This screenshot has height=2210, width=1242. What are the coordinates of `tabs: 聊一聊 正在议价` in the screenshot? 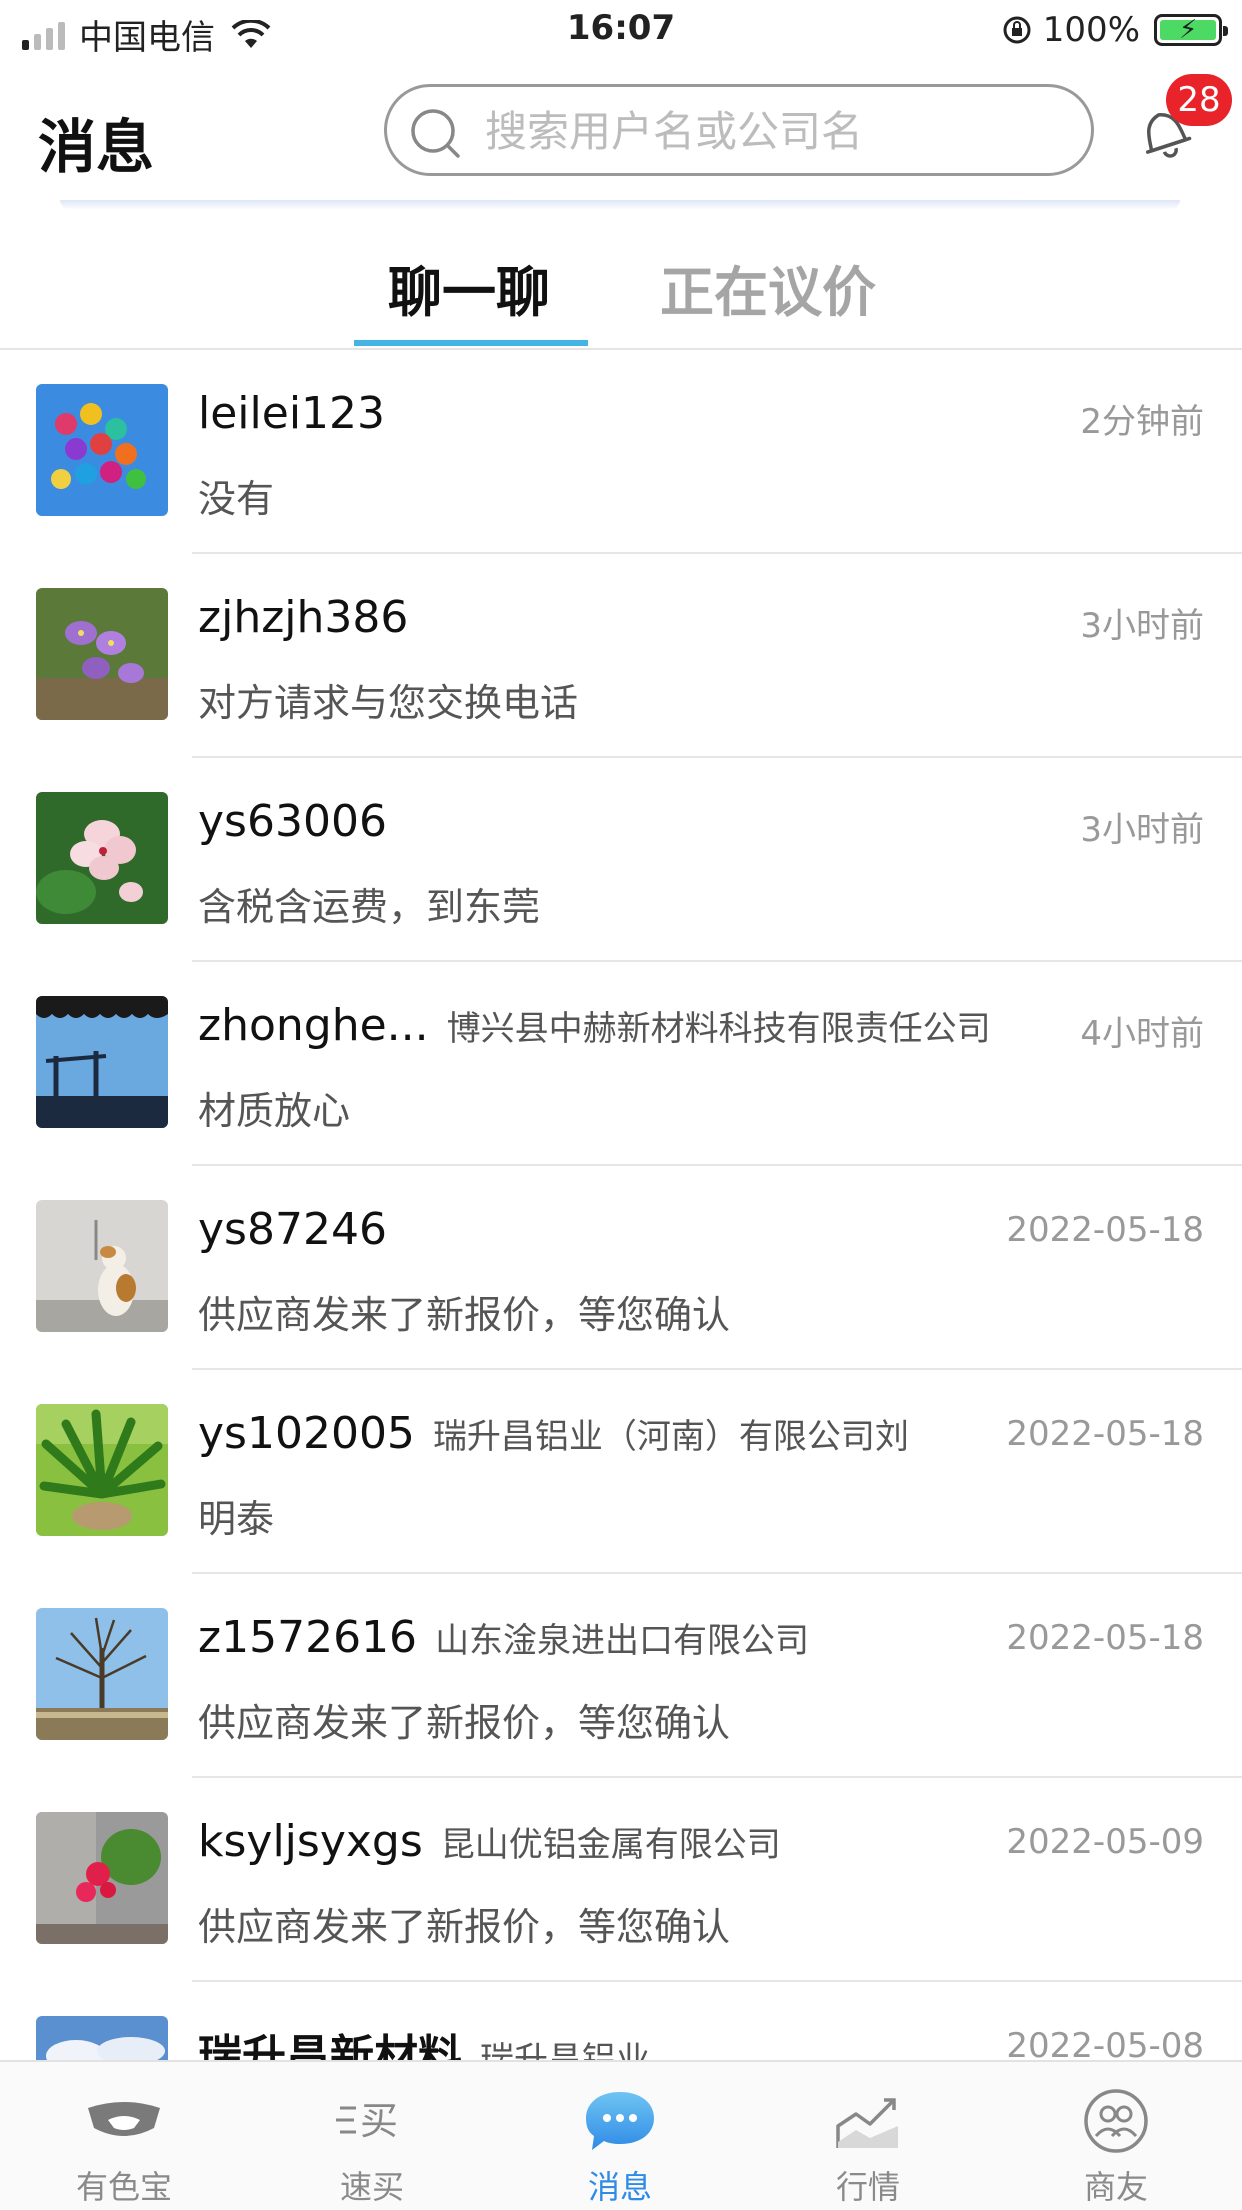 It's located at (621, 287).